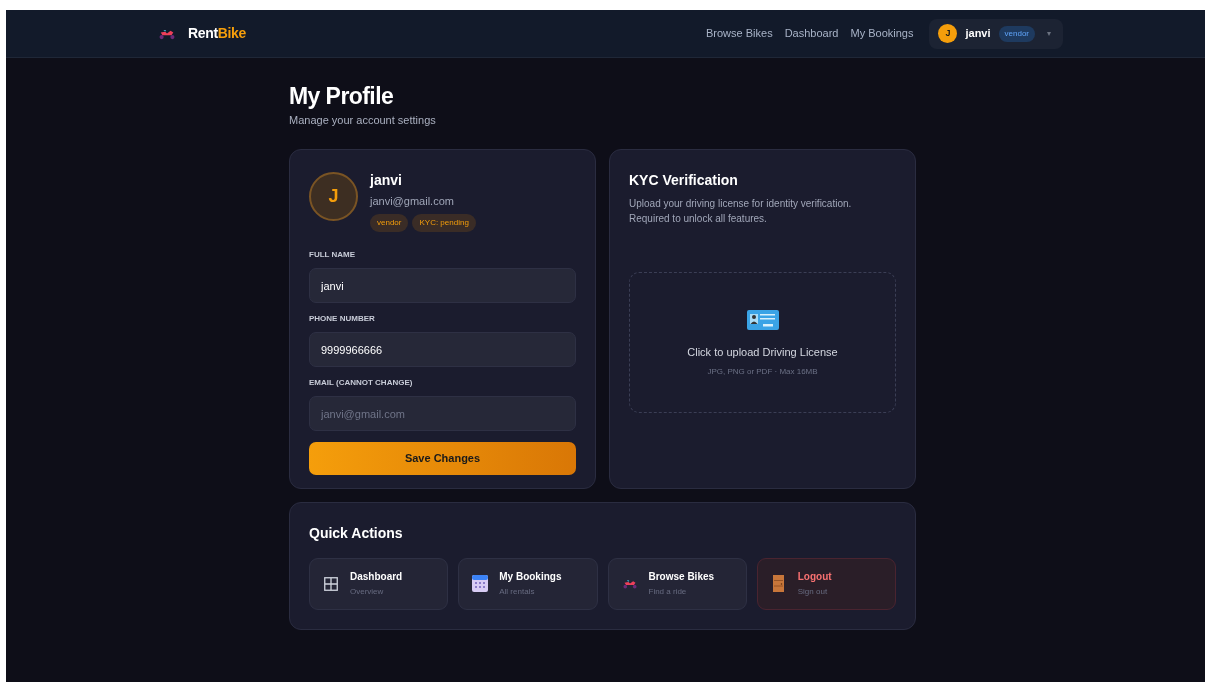 The image size is (1205, 682). Describe the element at coordinates (333, 196) in the screenshot. I see `profile-avatar: J` at that location.